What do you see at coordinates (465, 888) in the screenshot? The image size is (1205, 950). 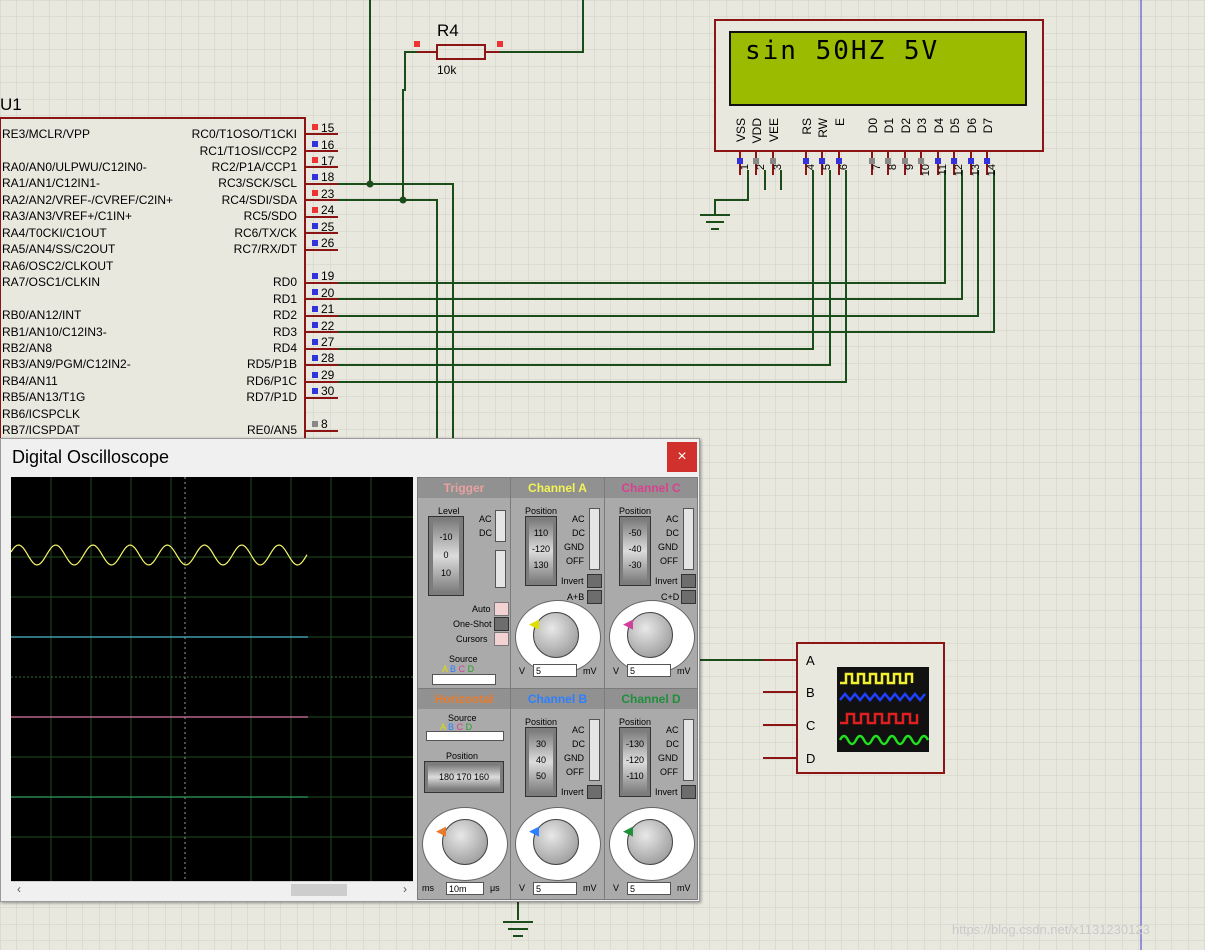 I see `timebase-value-field: 10m` at bounding box center [465, 888].